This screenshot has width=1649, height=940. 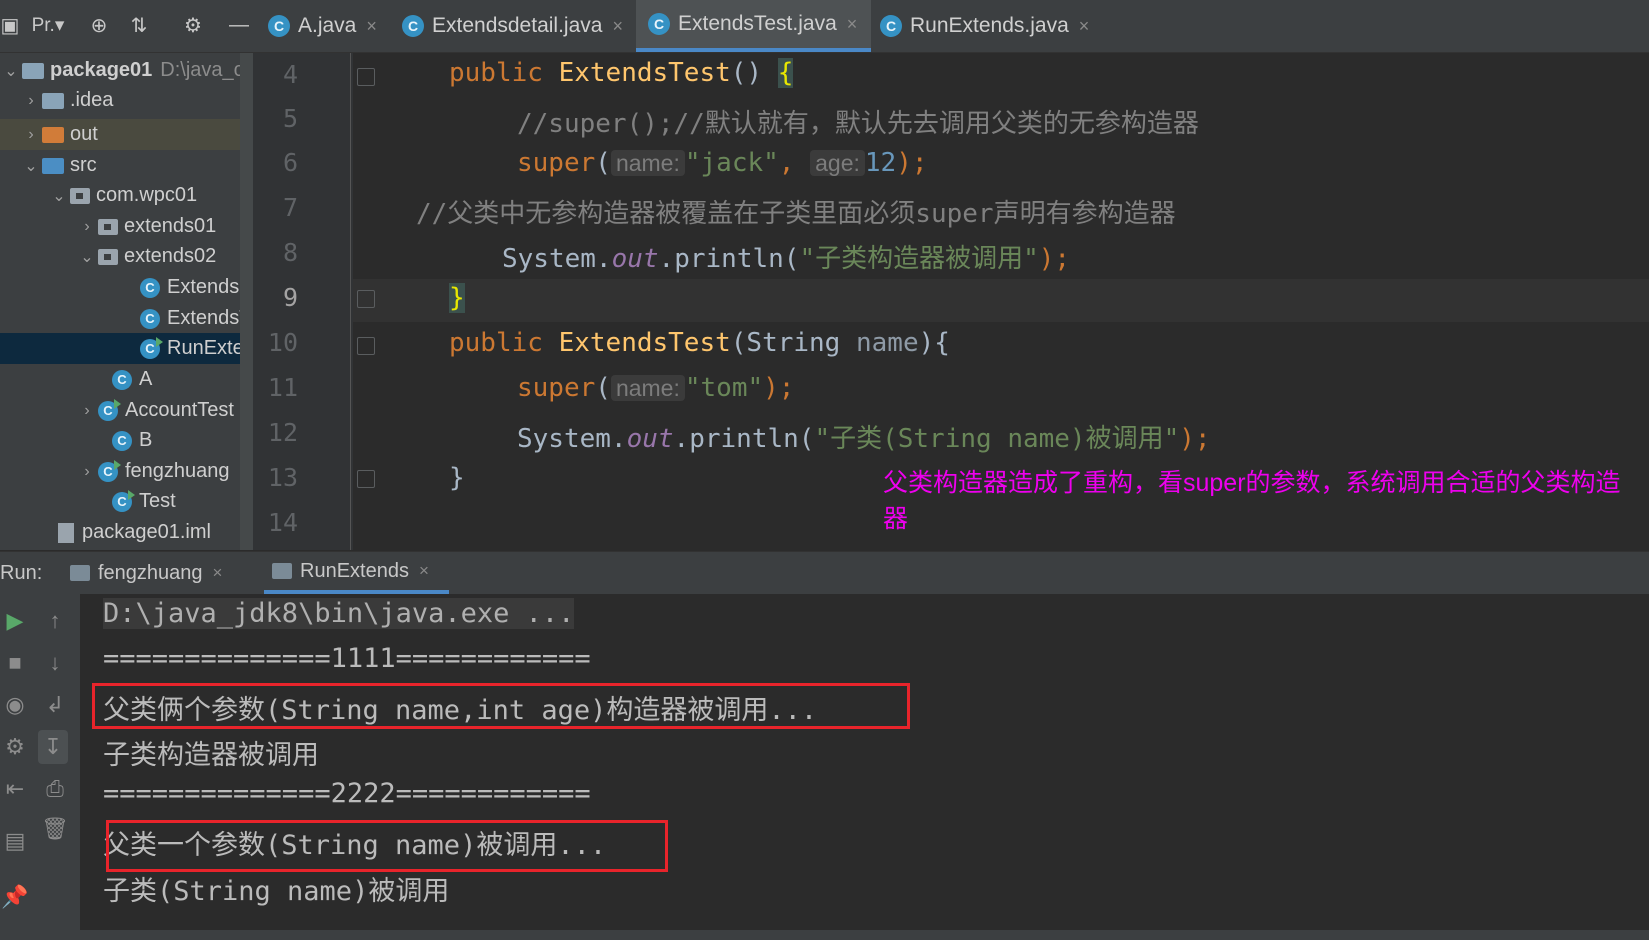 What do you see at coordinates (282, 342) in the screenshot?
I see `line-number: 10` at bounding box center [282, 342].